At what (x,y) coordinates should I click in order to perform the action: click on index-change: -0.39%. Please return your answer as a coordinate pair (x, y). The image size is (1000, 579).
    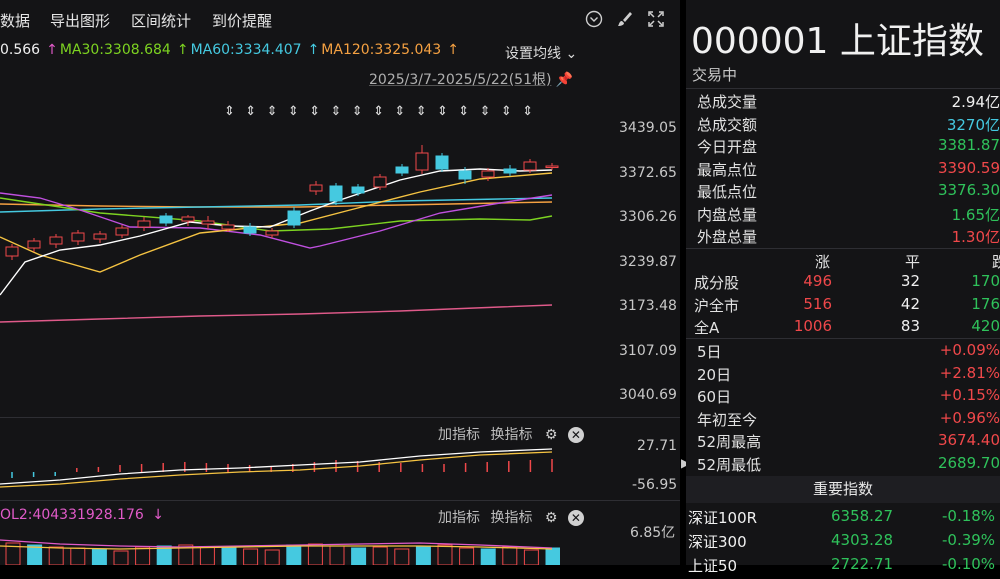
    Looking at the image, I should click on (969, 540).